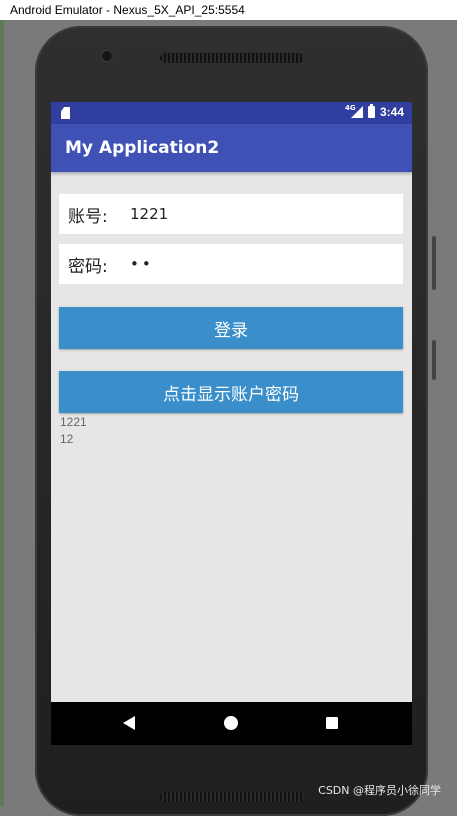 The width and height of the screenshot is (457, 816). Describe the element at coordinates (228, 10) in the screenshot. I see `emulator-window-title: Android Emulator - Nexus_5X_API_25:5554` at that location.